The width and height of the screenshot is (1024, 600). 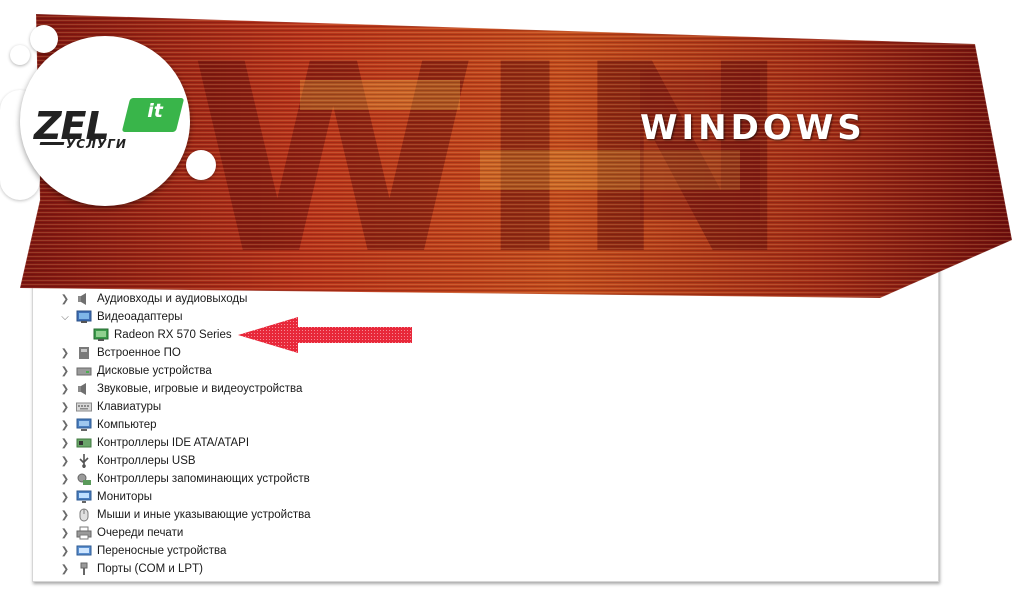 What do you see at coordinates (155, 111) in the screenshot?
I see `logo-badge-text: it` at bounding box center [155, 111].